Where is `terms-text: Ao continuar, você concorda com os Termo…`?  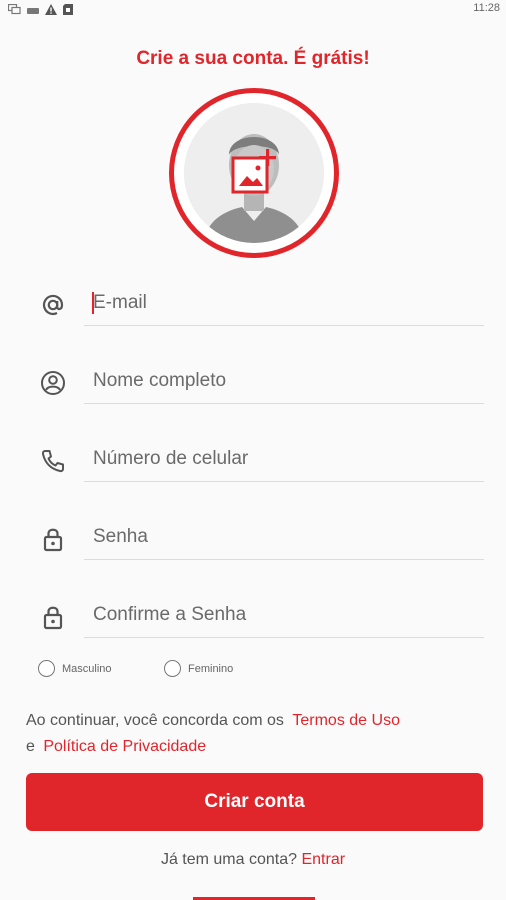 terms-text: Ao continuar, você concorda com os Termo… is located at coordinates (256, 734).